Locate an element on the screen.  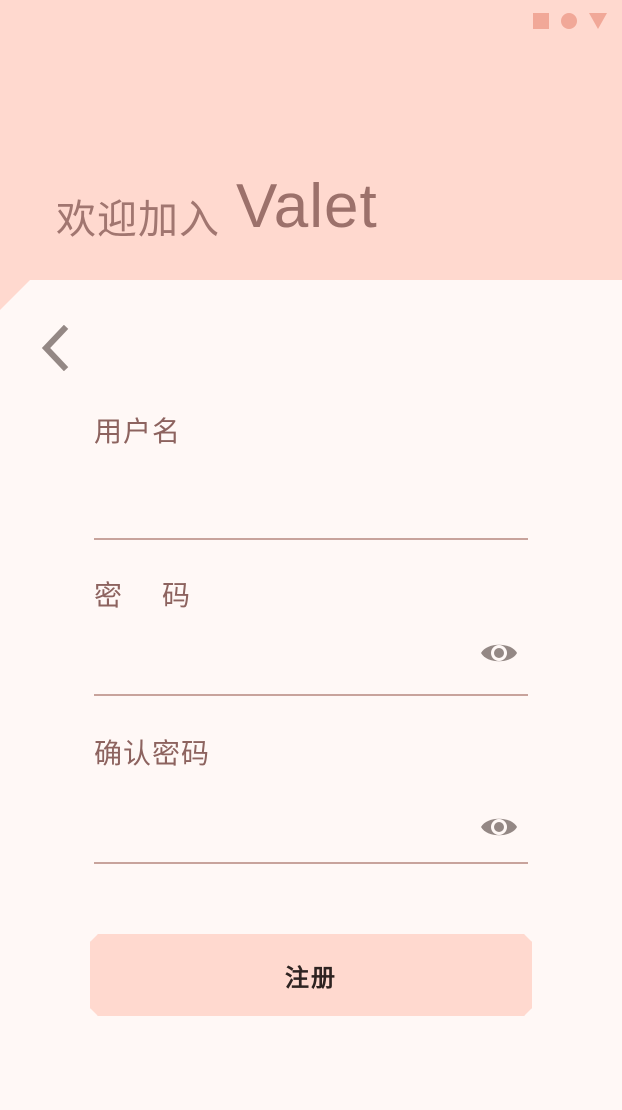
app-name: Valet is located at coordinates (307, 206).